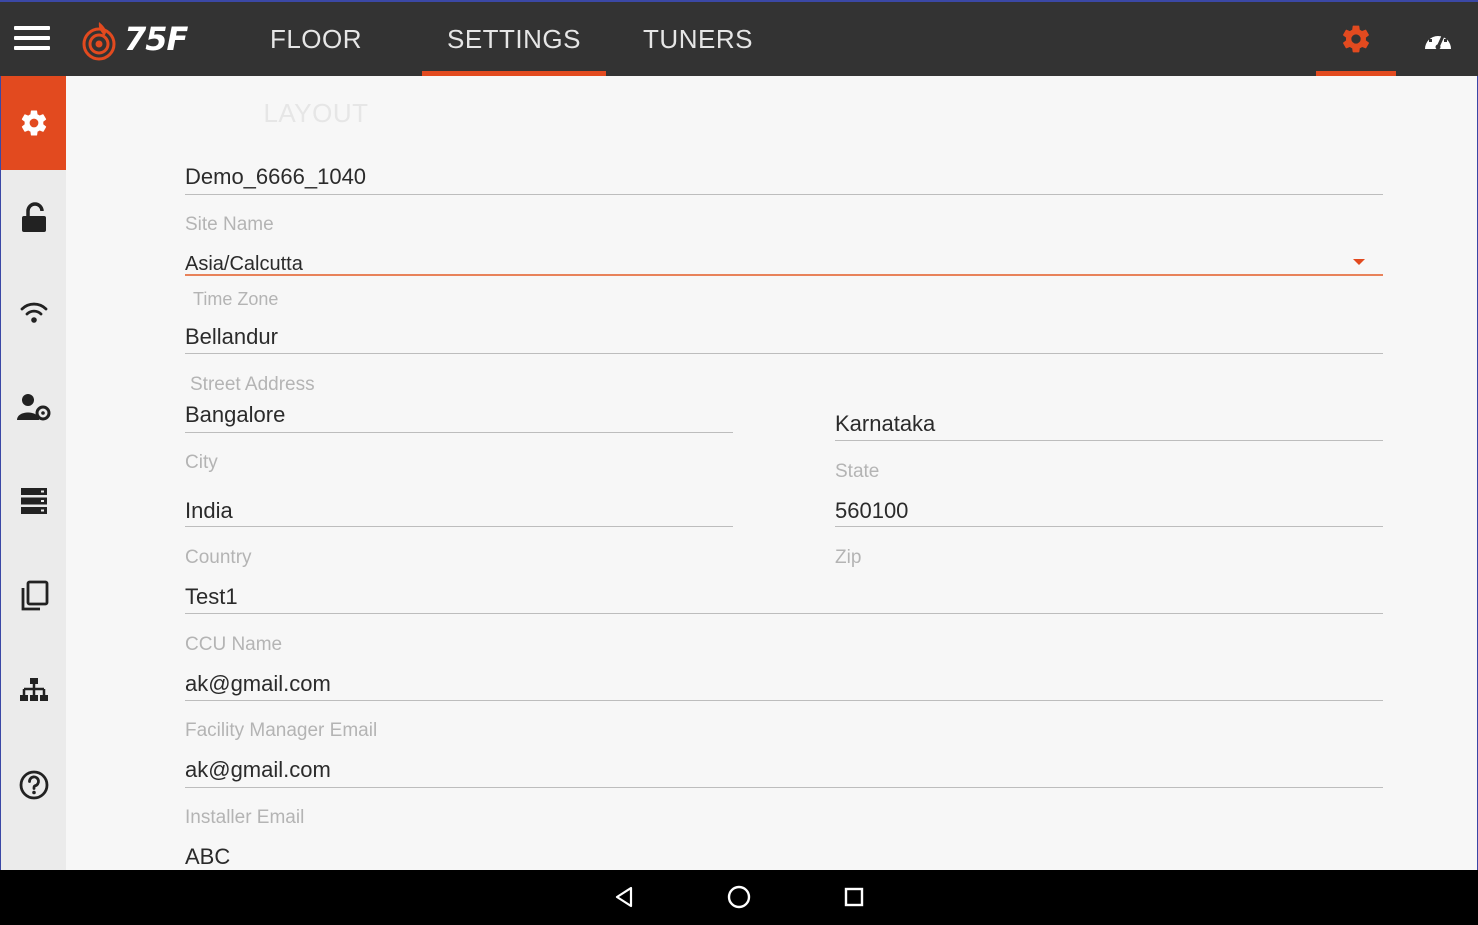  What do you see at coordinates (1438, 41) in the screenshot?
I see `dashboard-gauge-icon` at bounding box center [1438, 41].